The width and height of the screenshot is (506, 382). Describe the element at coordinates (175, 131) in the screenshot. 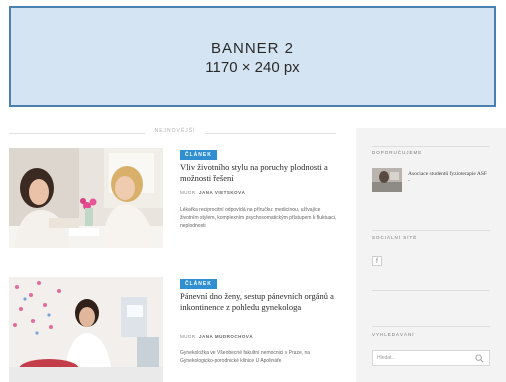

I see `section-label: NEJNOVĚJŠÍ` at that location.